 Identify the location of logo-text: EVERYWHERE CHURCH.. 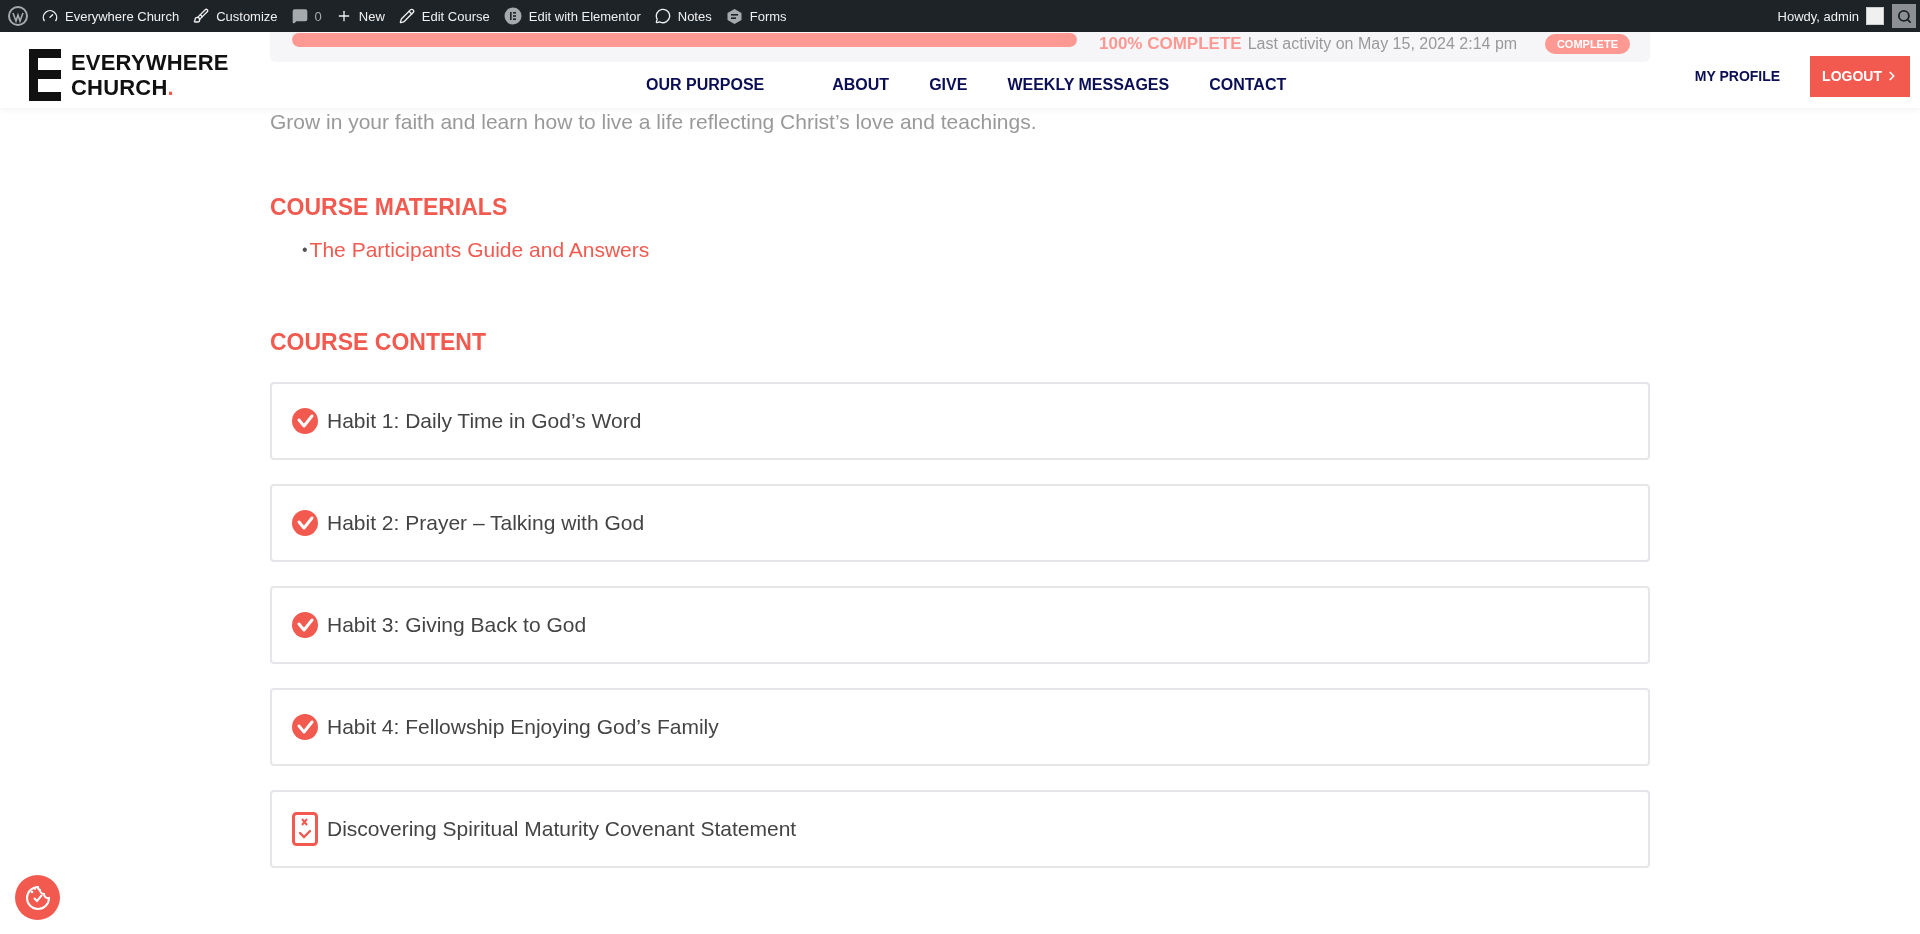
(150, 75).